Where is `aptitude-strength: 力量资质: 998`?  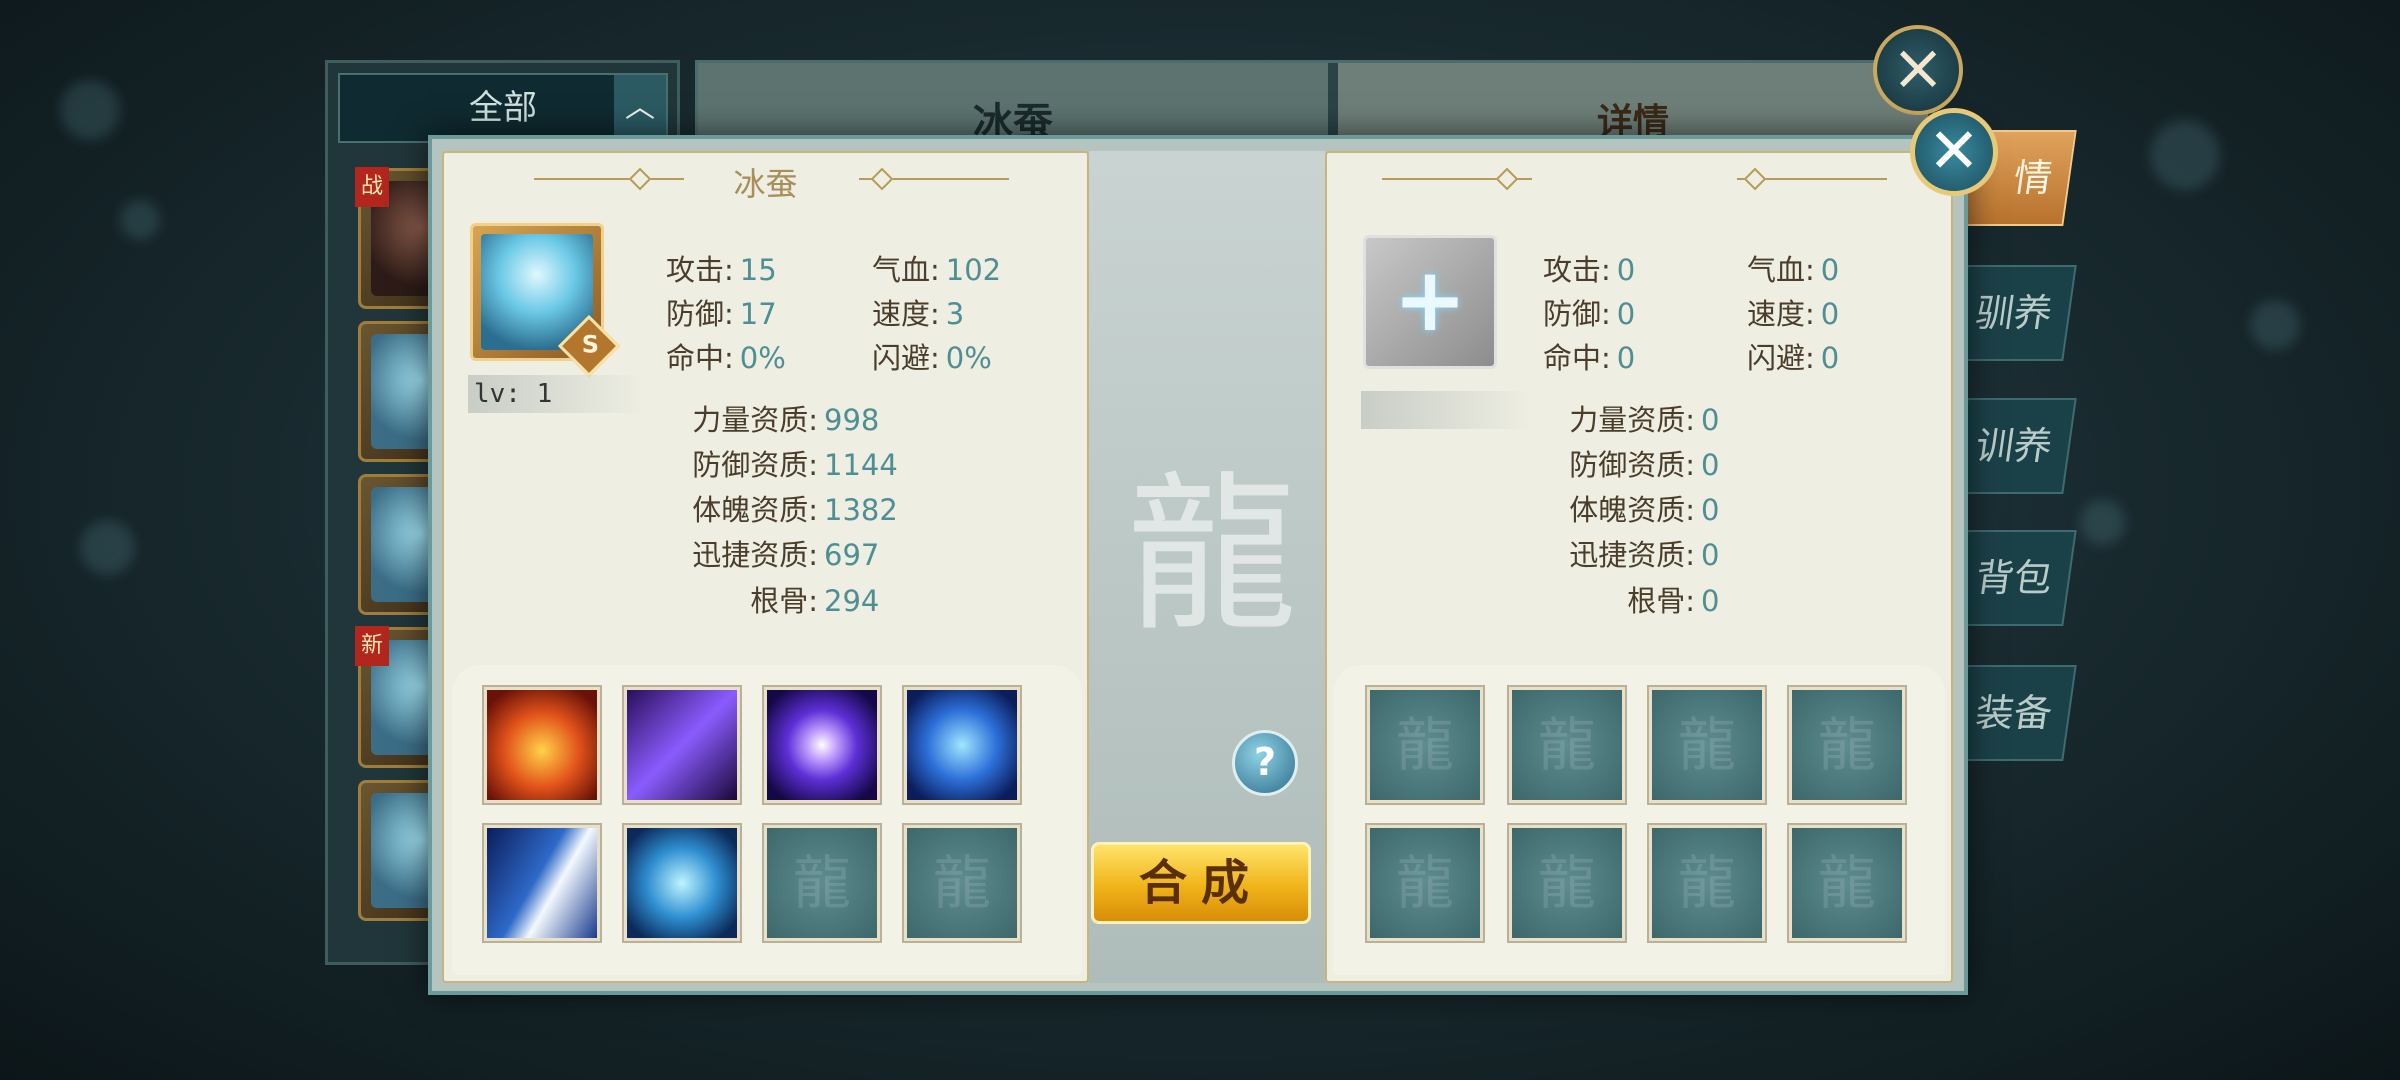 aptitude-strength: 力量资质: 998 is located at coordinates (786, 420).